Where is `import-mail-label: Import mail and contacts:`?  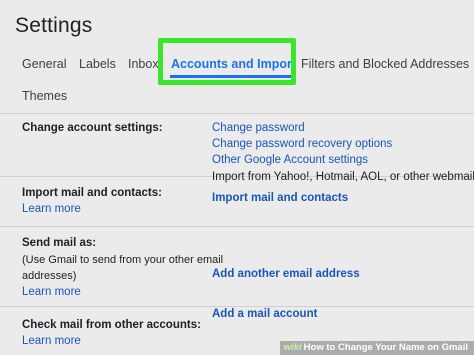 import-mail-label: Import mail and contacts: is located at coordinates (92, 193).